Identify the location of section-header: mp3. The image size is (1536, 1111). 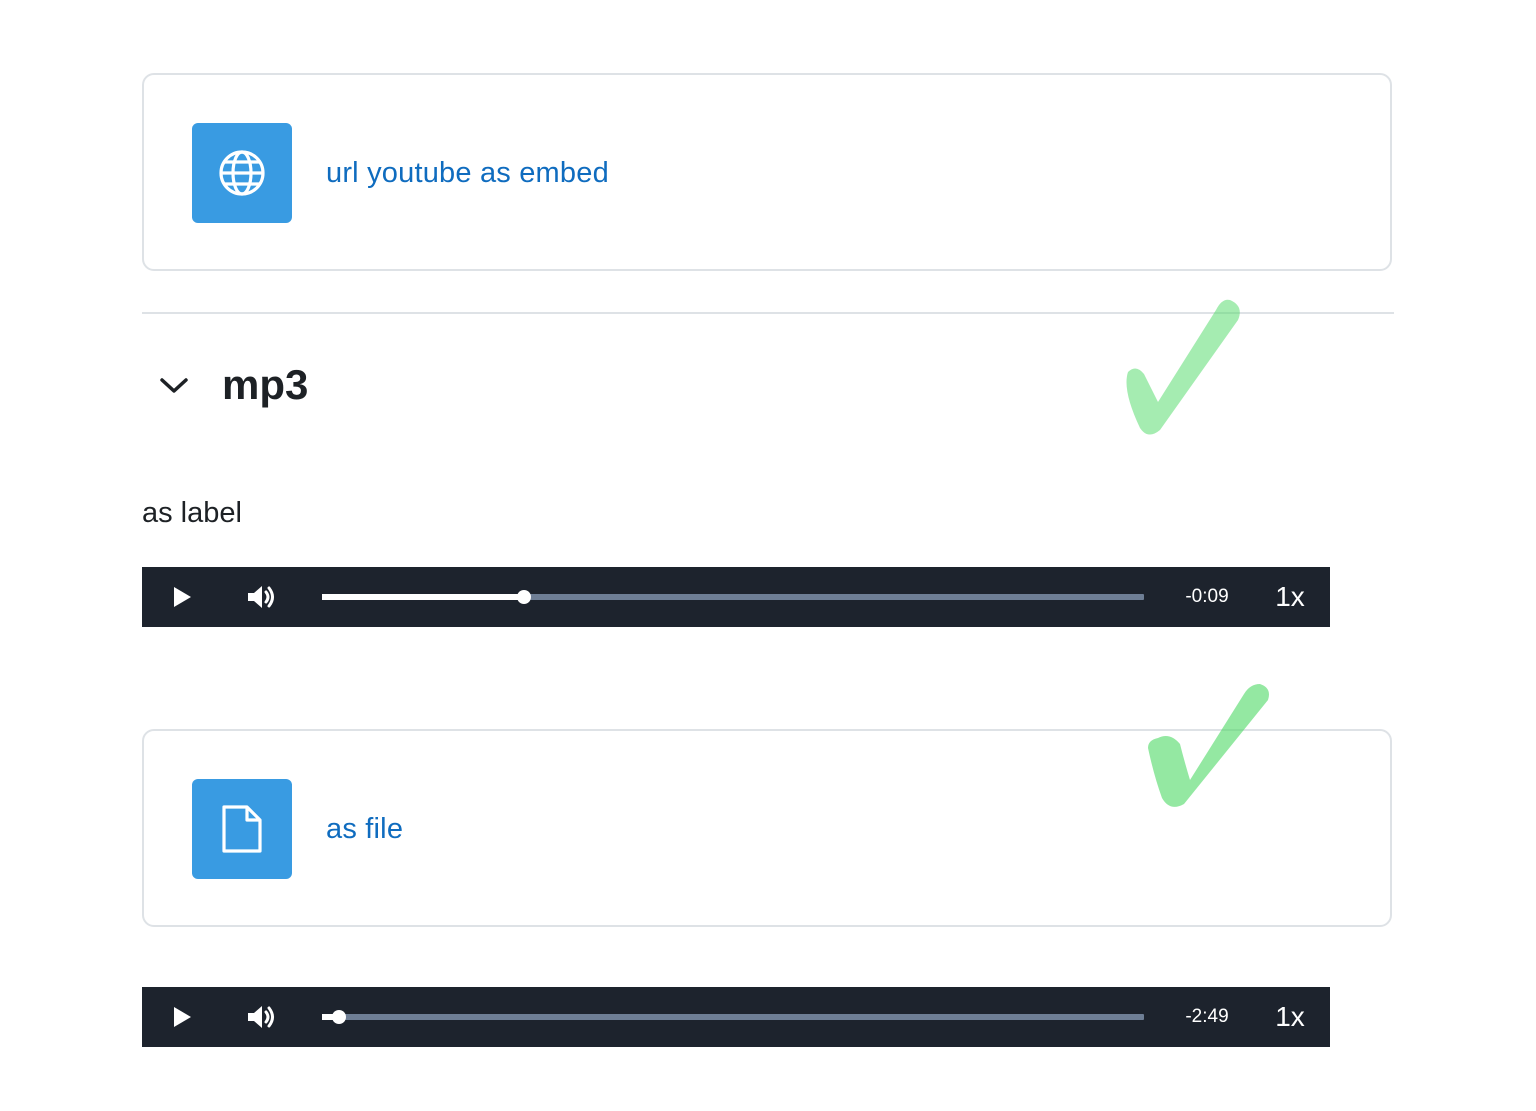
(225, 385).